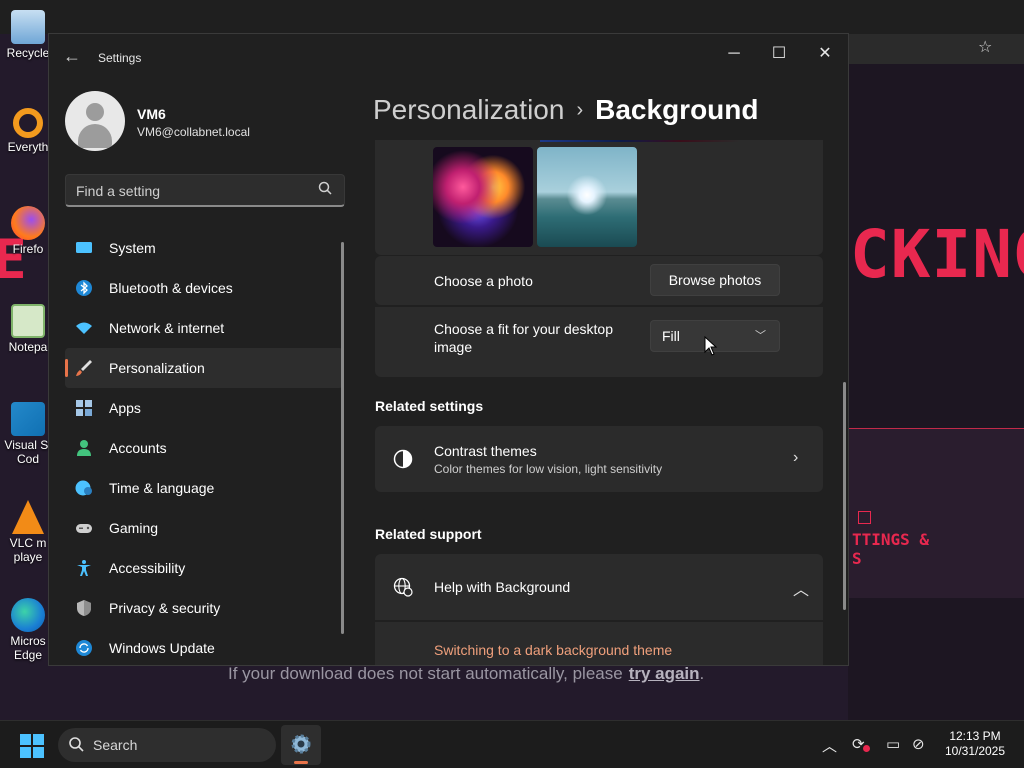  I want to click on taskbar: Search ︿ ⟳ ▭ ⊘ 12:13 PM 10/31/2025, so click(512, 744).